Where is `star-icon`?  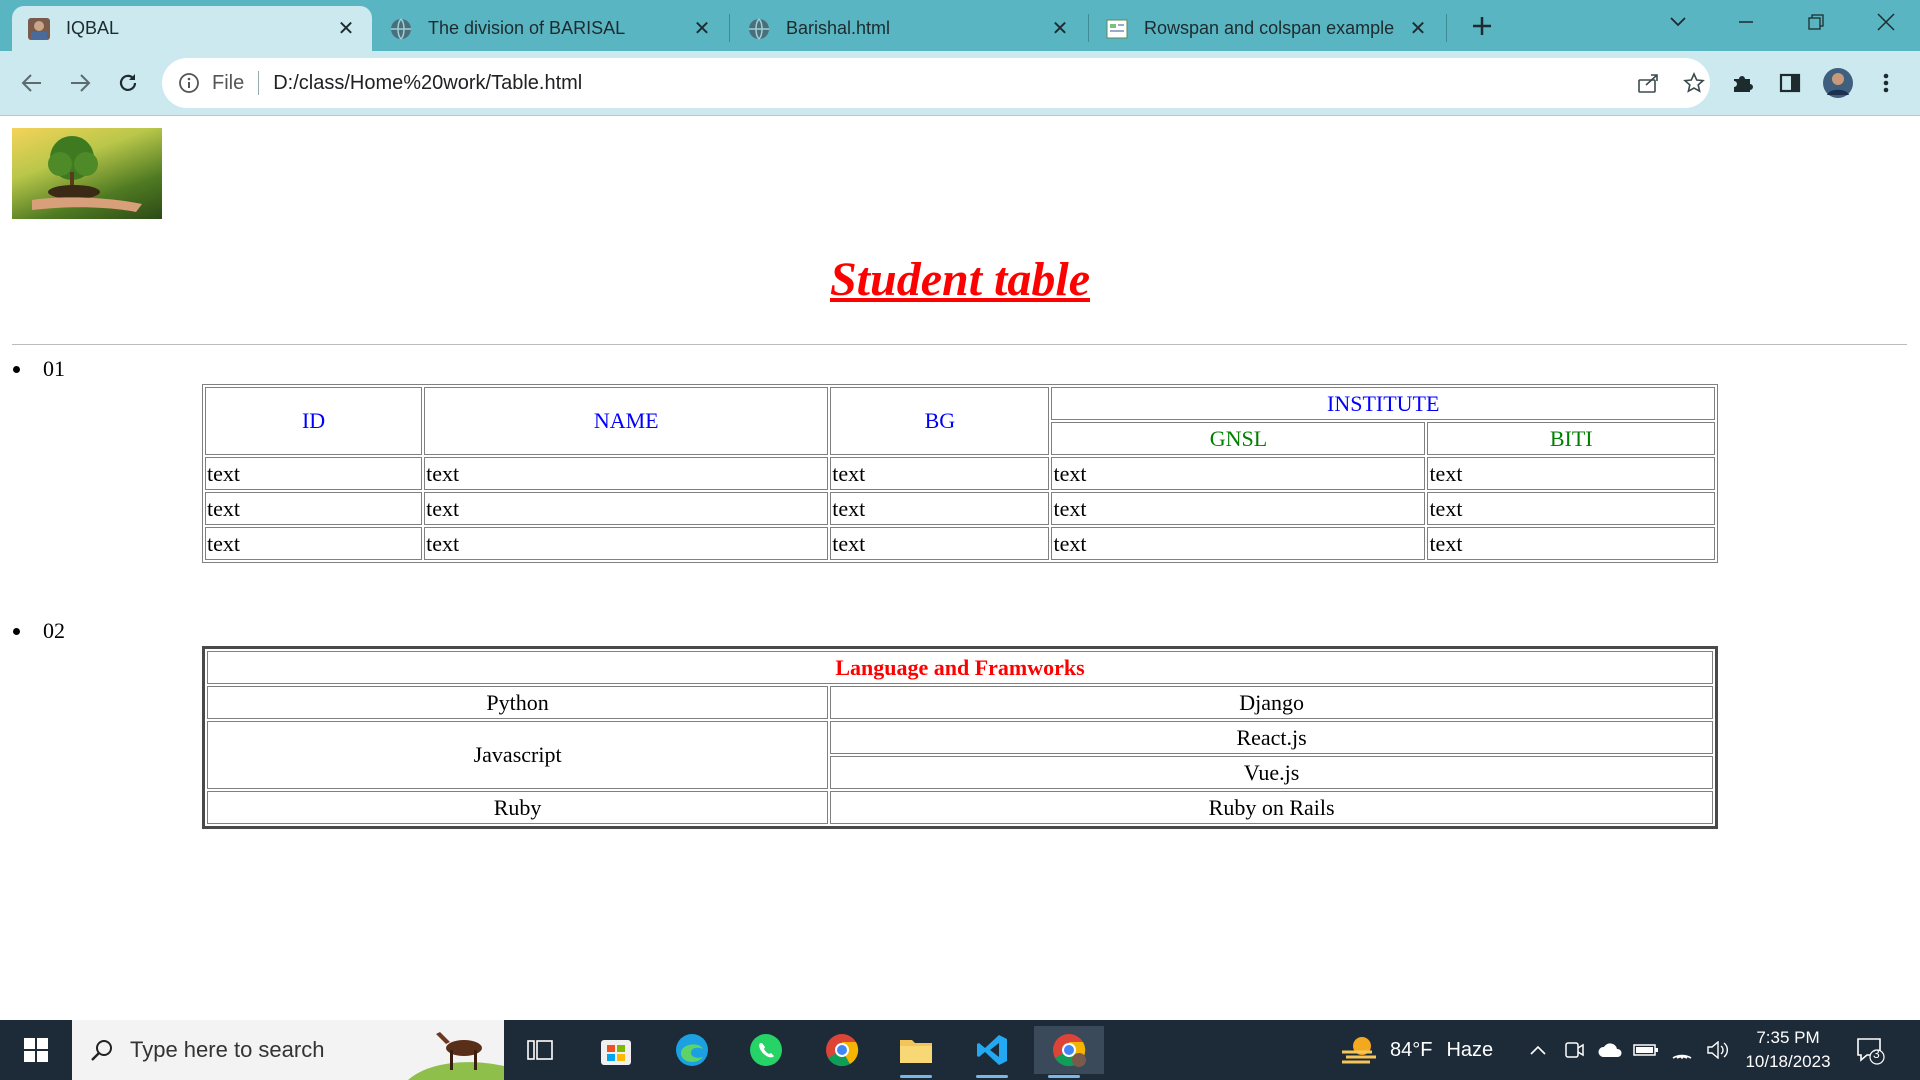 star-icon is located at coordinates (1694, 82).